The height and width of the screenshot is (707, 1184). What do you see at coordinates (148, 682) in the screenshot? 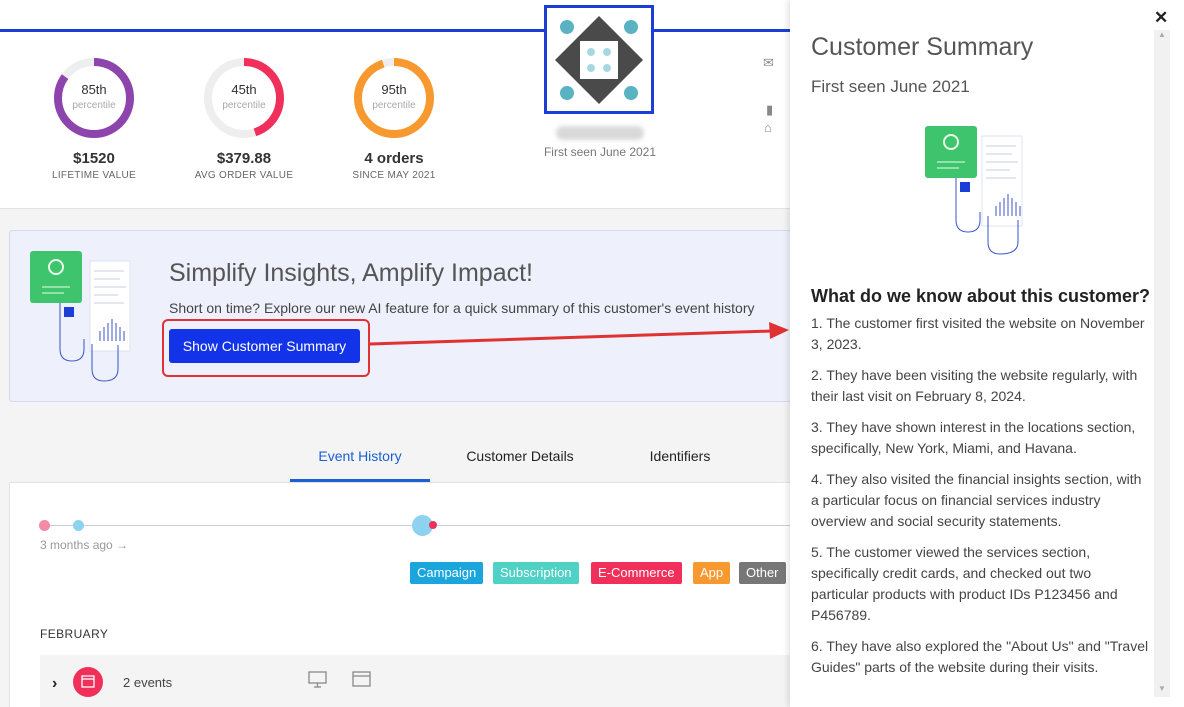
I see `event-count: 2 events` at bounding box center [148, 682].